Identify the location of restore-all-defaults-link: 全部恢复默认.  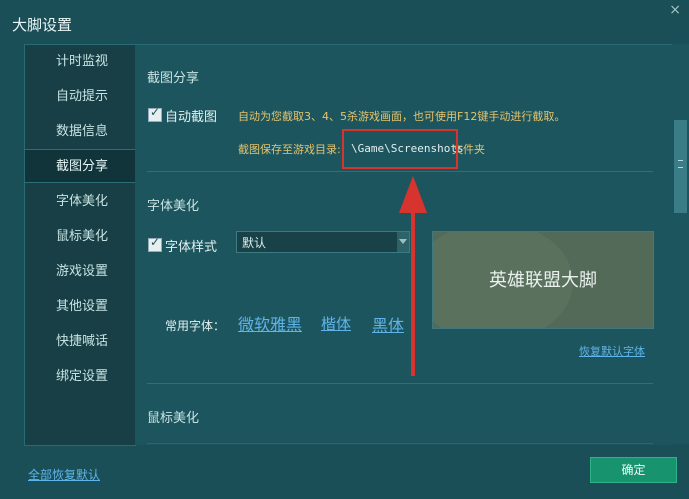
(64, 474).